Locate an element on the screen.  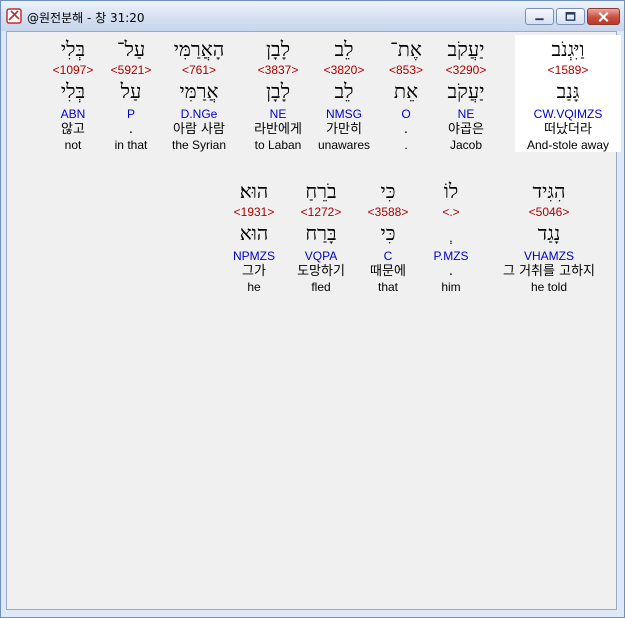
strong-number: <3837> is located at coordinates (278, 70).